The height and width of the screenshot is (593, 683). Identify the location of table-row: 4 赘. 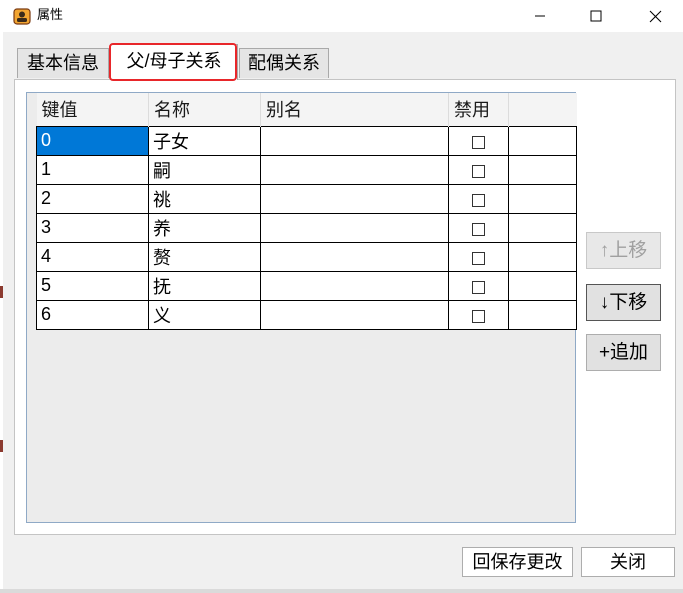
(306, 256).